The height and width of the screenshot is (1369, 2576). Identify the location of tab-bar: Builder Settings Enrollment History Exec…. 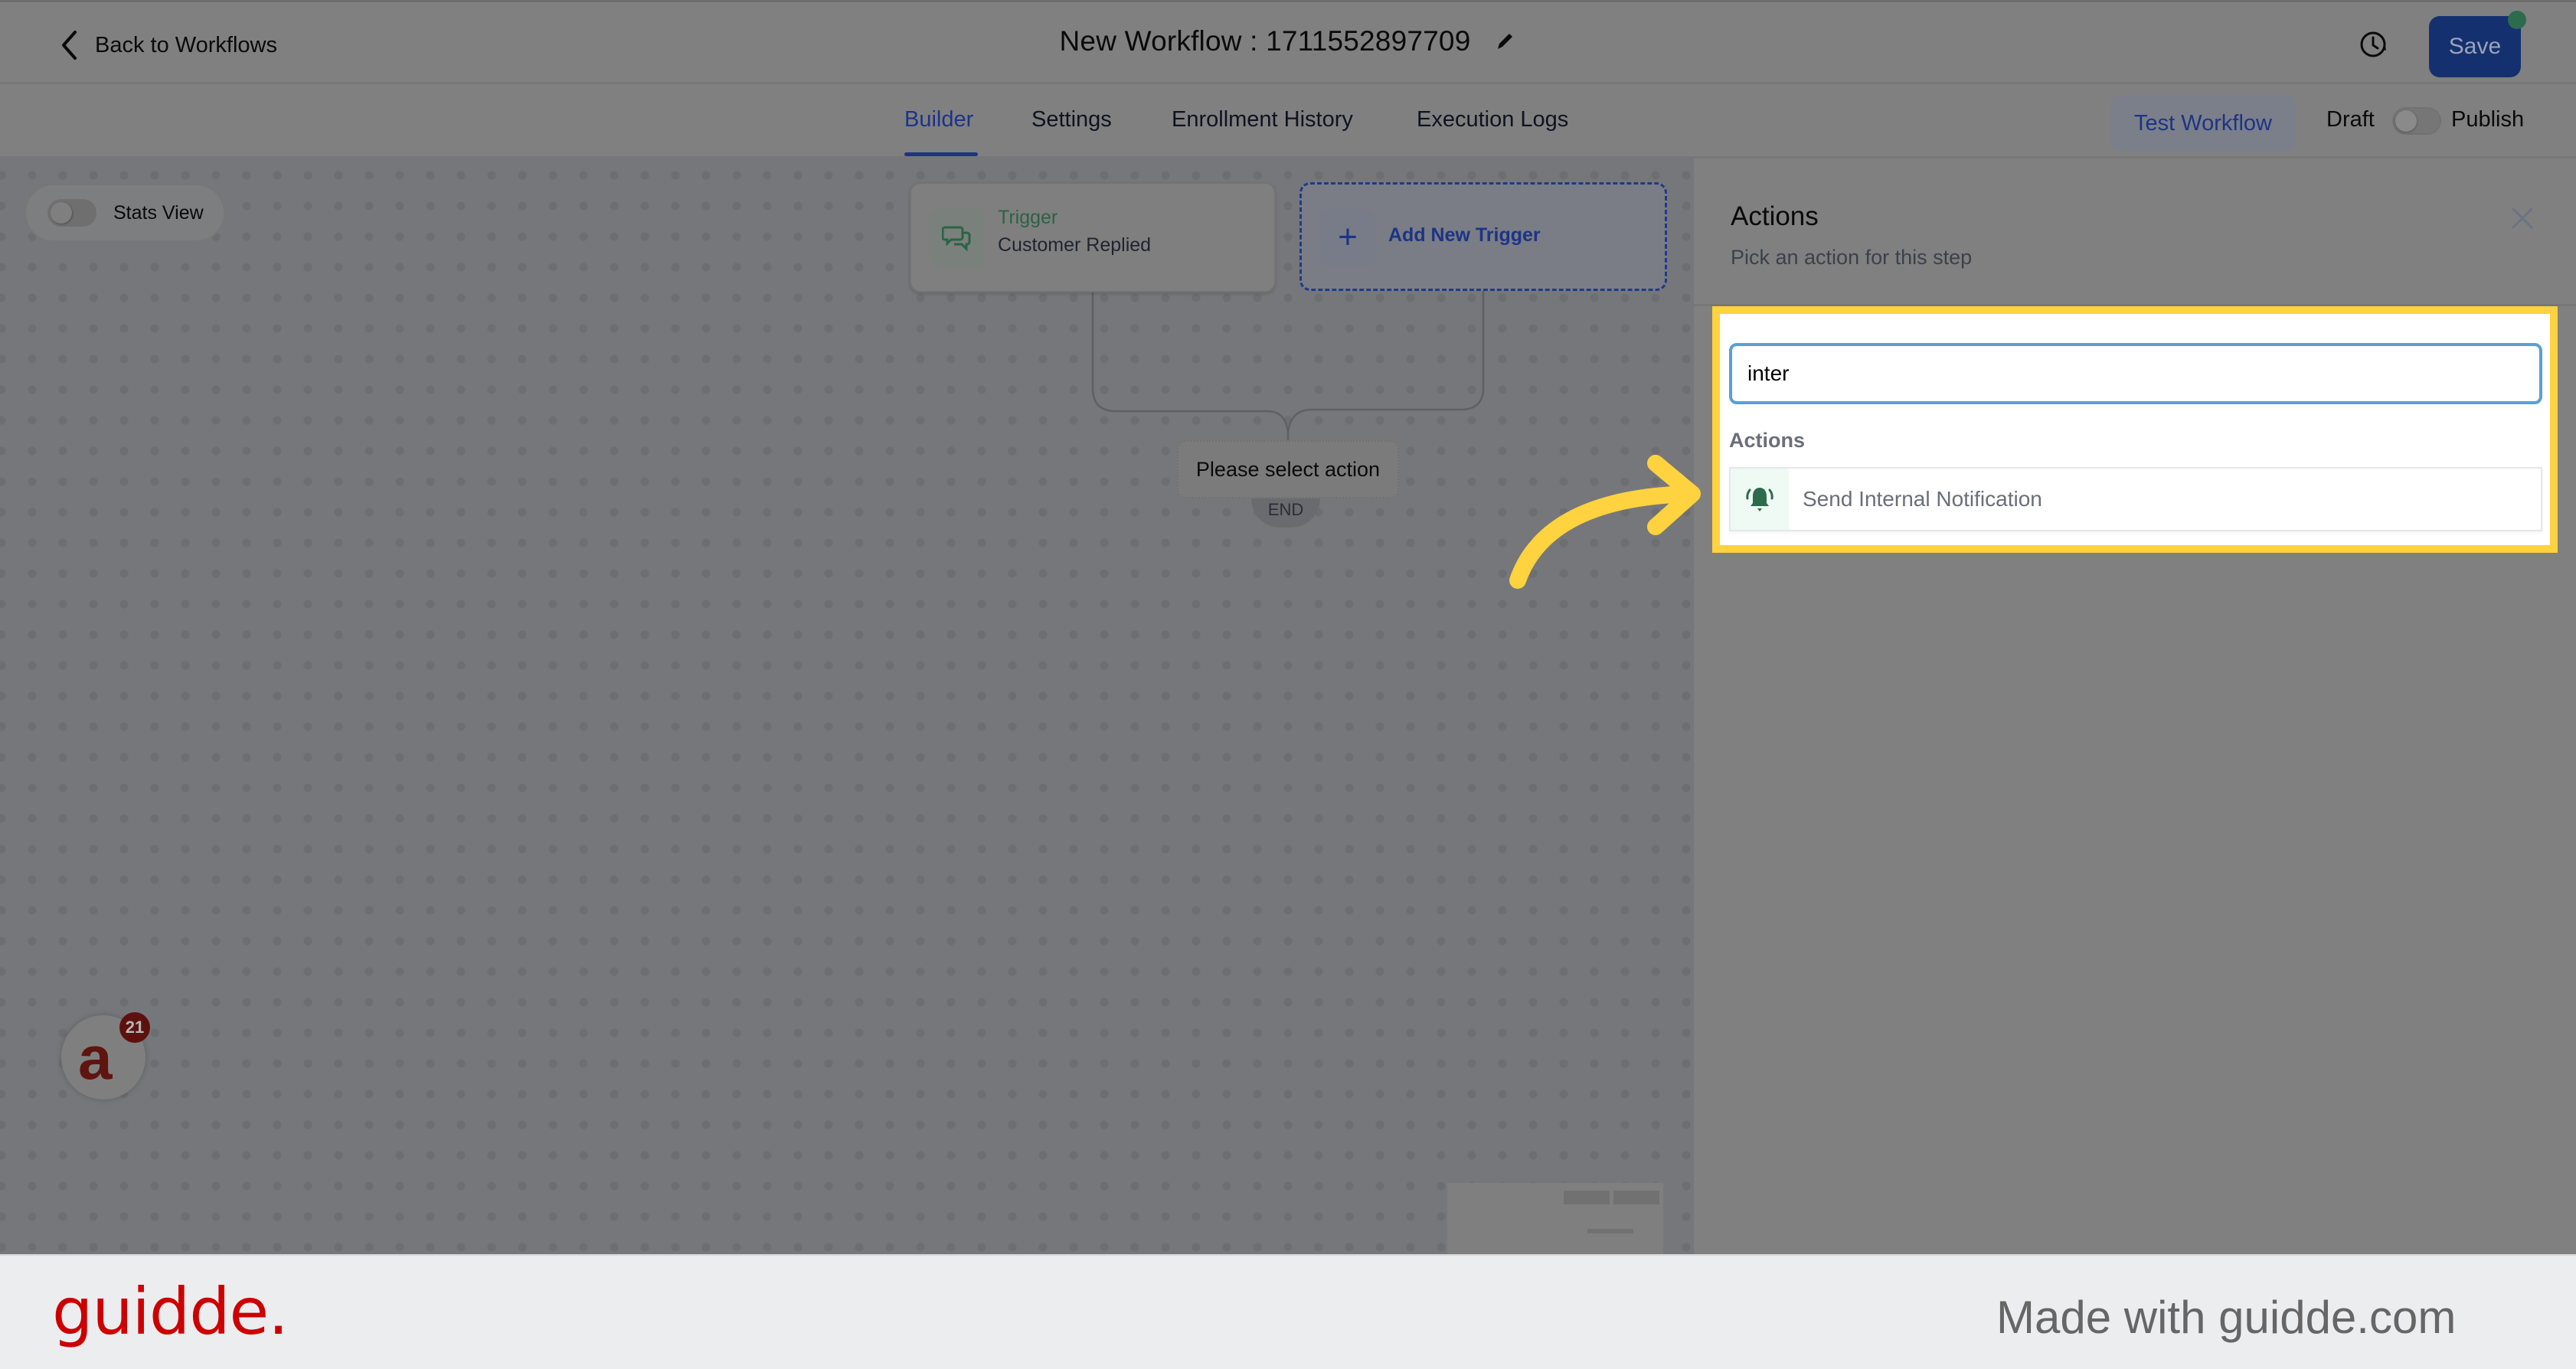
(1288, 121).